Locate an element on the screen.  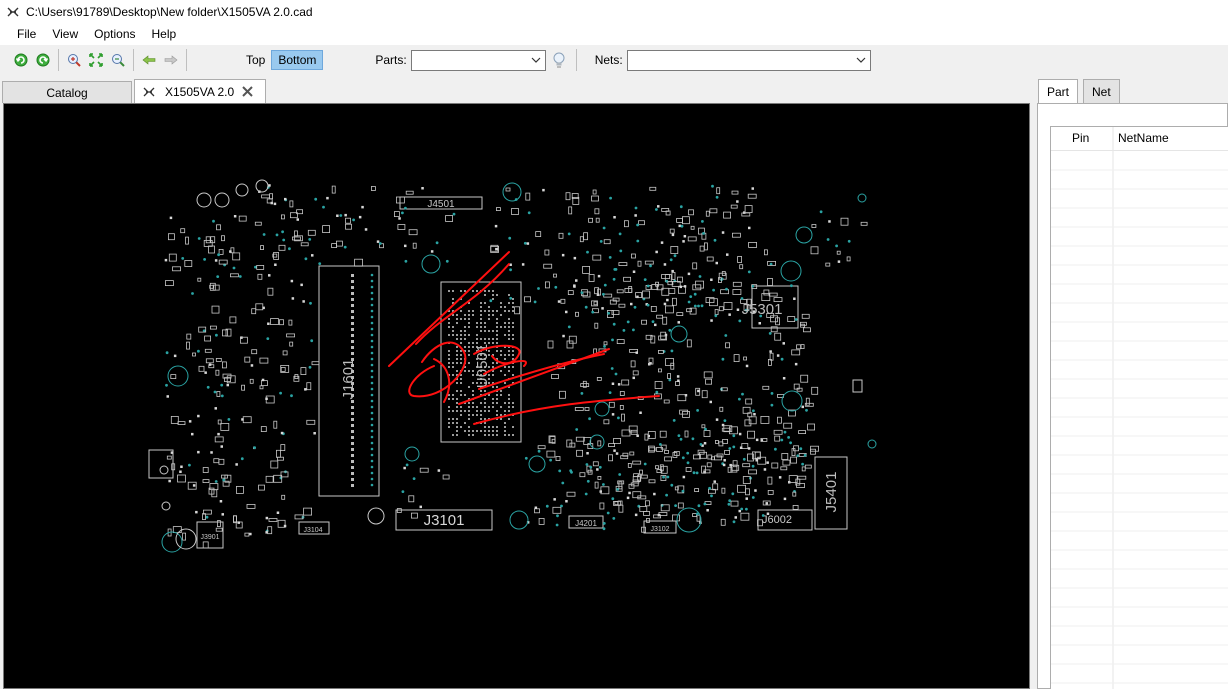
parts-combo is located at coordinates (478, 60).